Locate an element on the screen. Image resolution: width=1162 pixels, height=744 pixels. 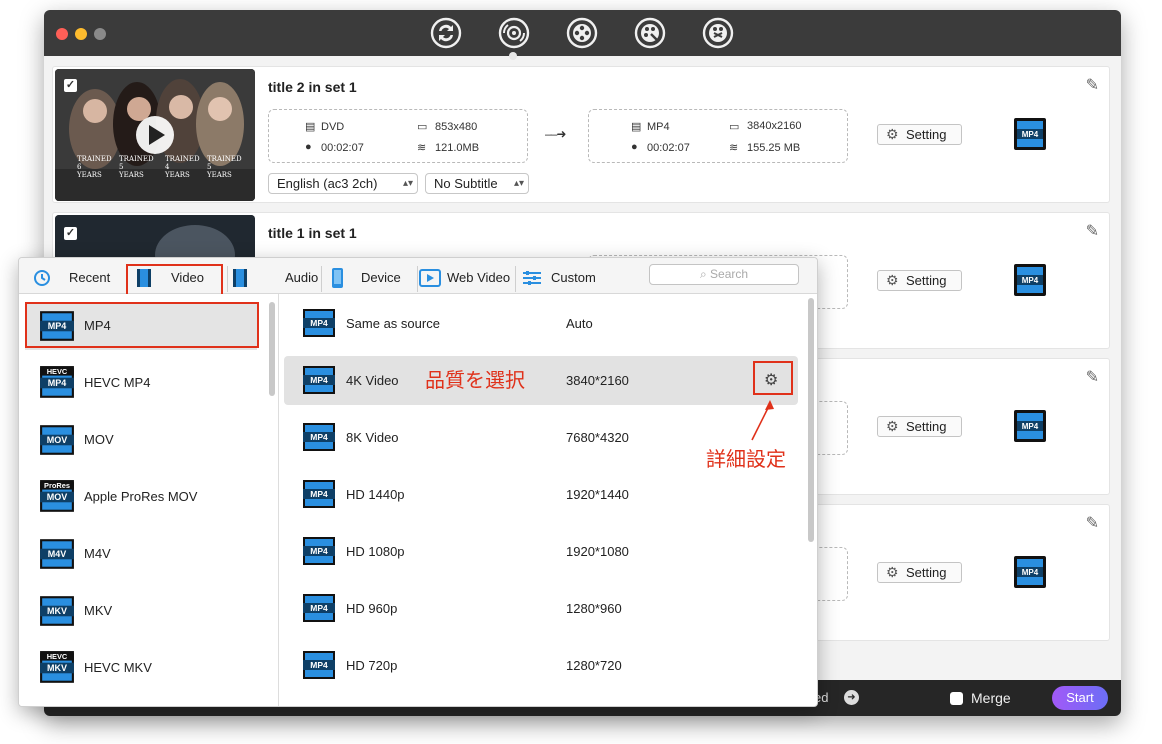
mkv-format-icon: MKV is located at coordinates (57, 611).